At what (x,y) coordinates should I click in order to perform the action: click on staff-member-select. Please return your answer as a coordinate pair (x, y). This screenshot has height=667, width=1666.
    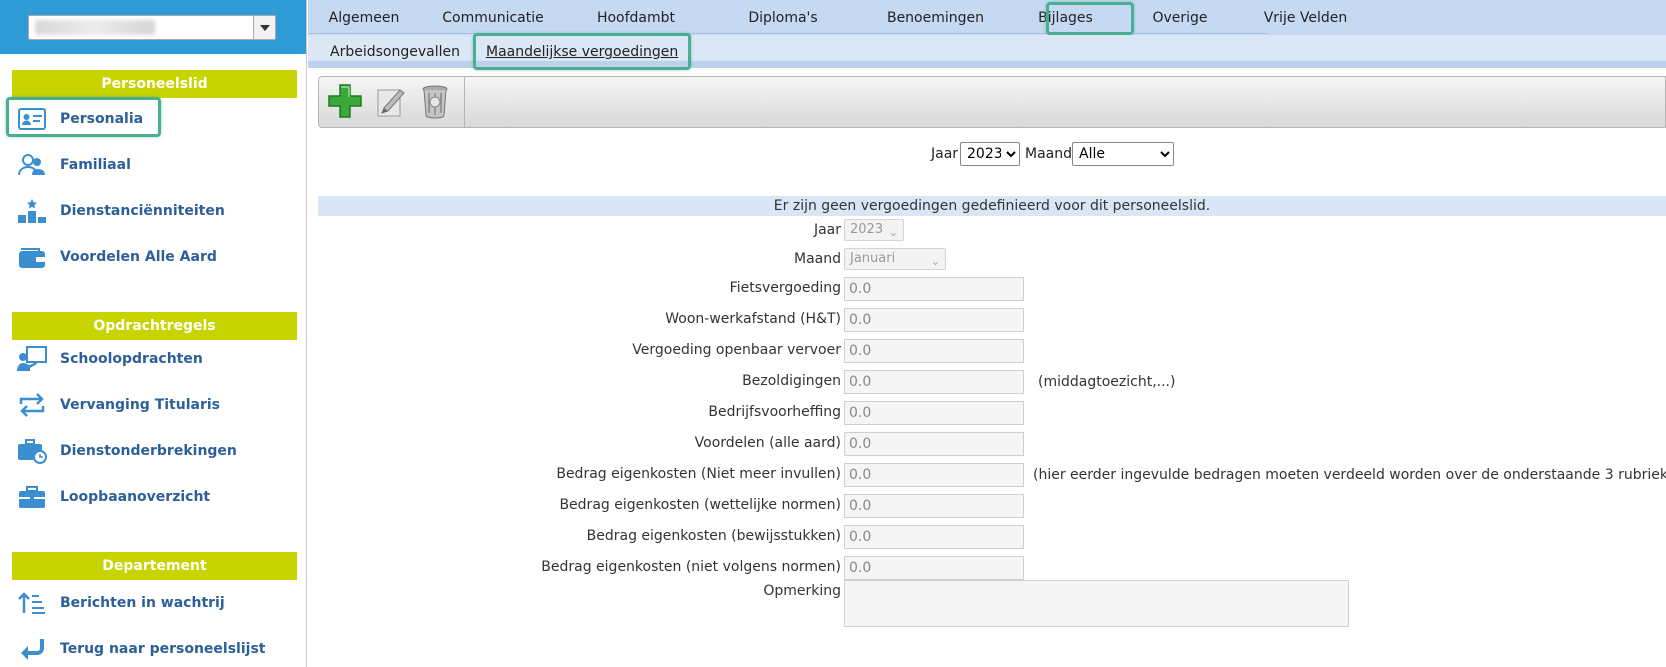
    Looking at the image, I should click on (152, 27).